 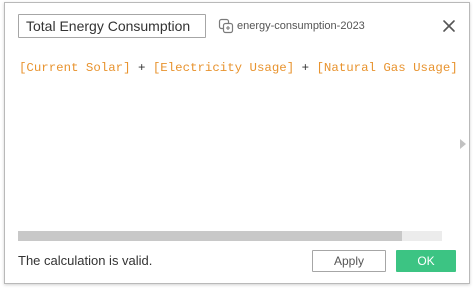 What do you see at coordinates (463, 144) in the screenshot?
I see `expand-panel-arrow-icon` at bounding box center [463, 144].